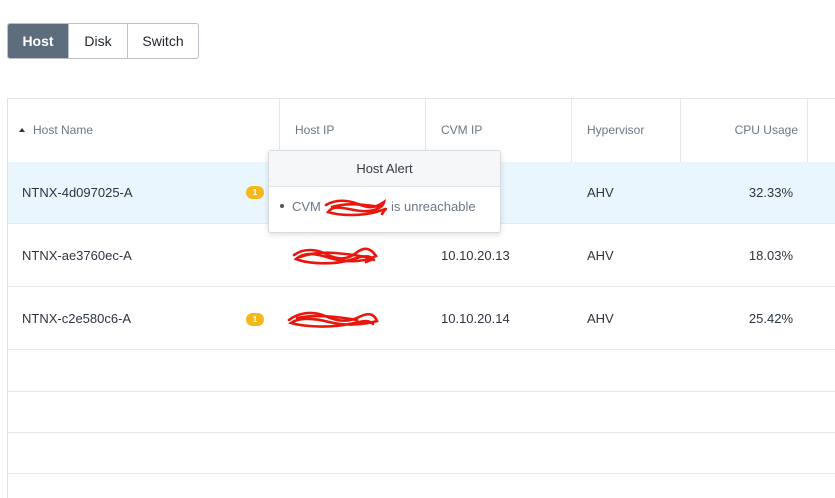 The image size is (835, 498). Describe the element at coordinates (63, 130) in the screenshot. I see `column-header-label: Host Name` at that location.